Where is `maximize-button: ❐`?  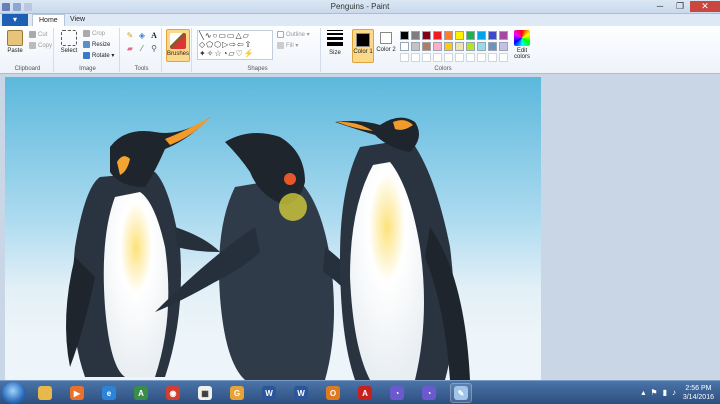
maximize-button: ❐ is located at coordinates (680, 6).